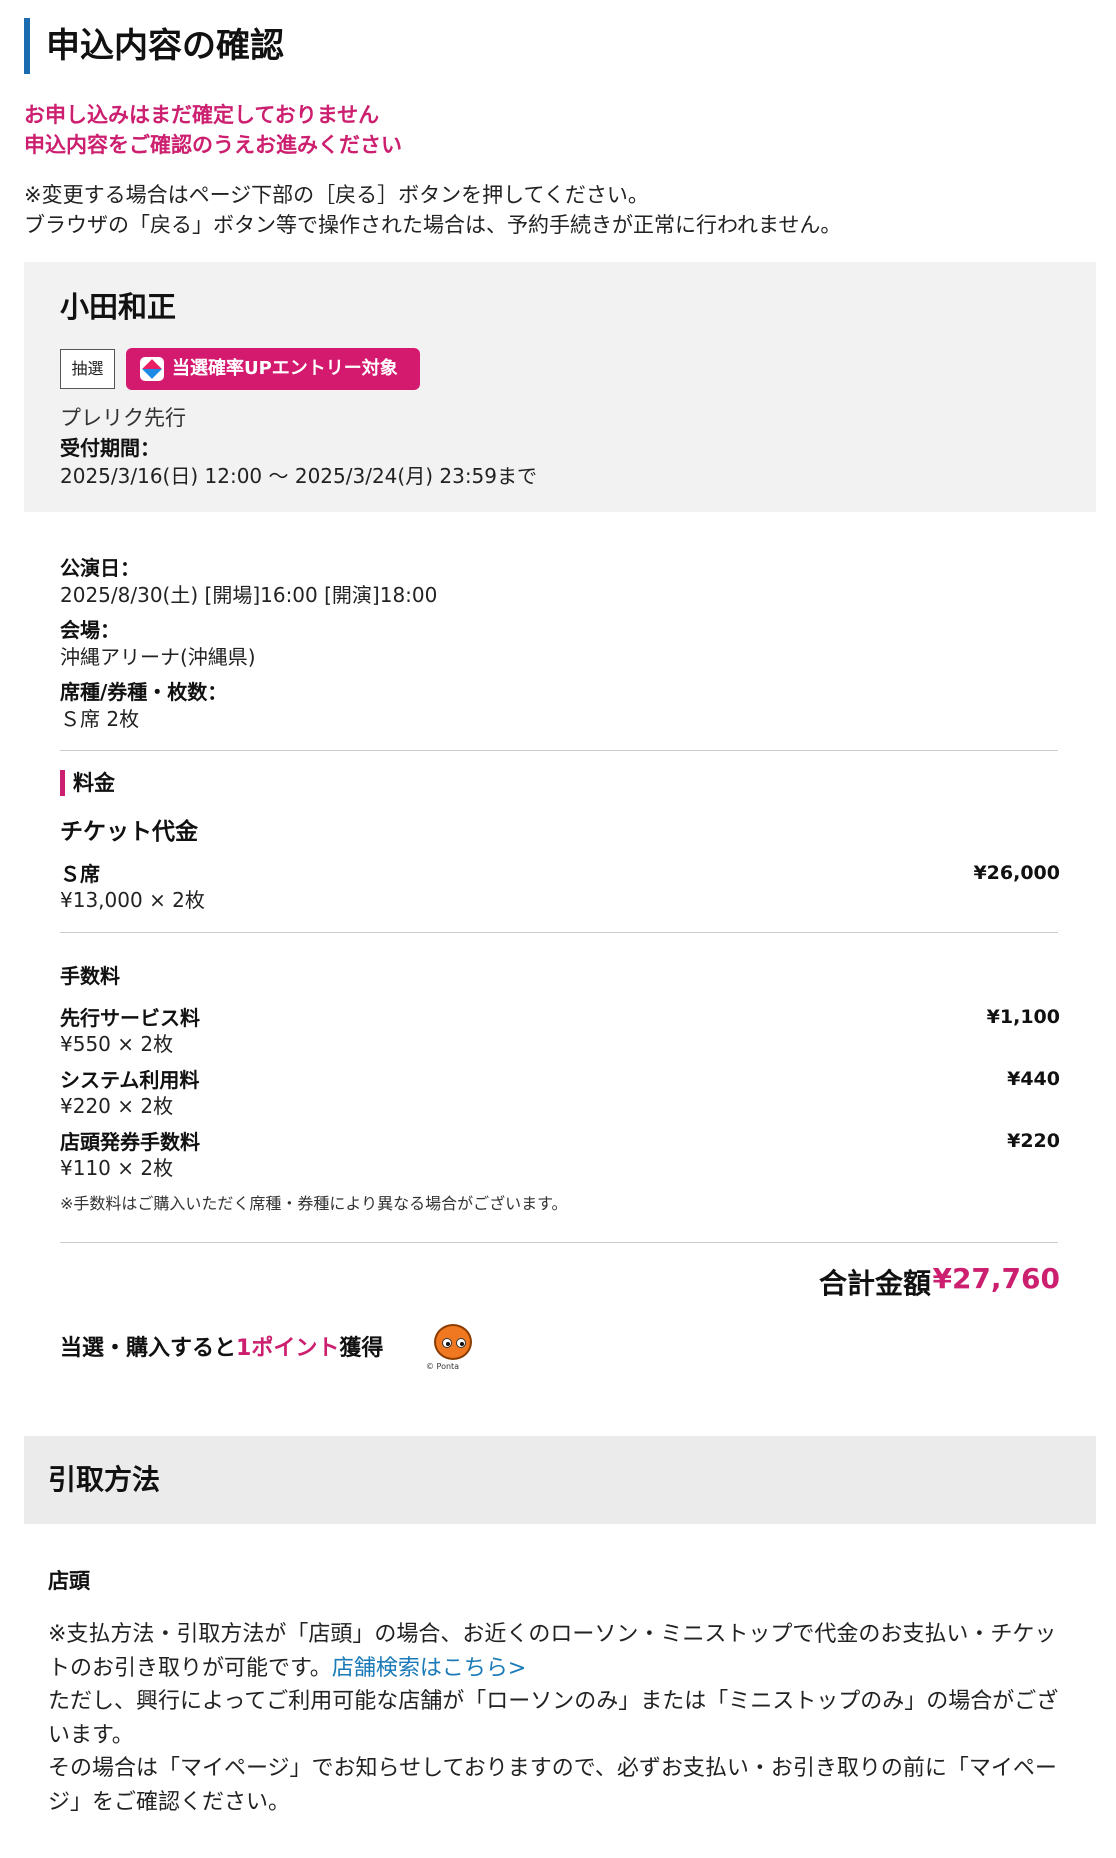 Image resolution: width=1116 pixels, height=1858 pixels. Describe the element at coordinates (429, 1668) in the screenshot. I see `store-search-link: 店舗検索はこちら>` at that location.